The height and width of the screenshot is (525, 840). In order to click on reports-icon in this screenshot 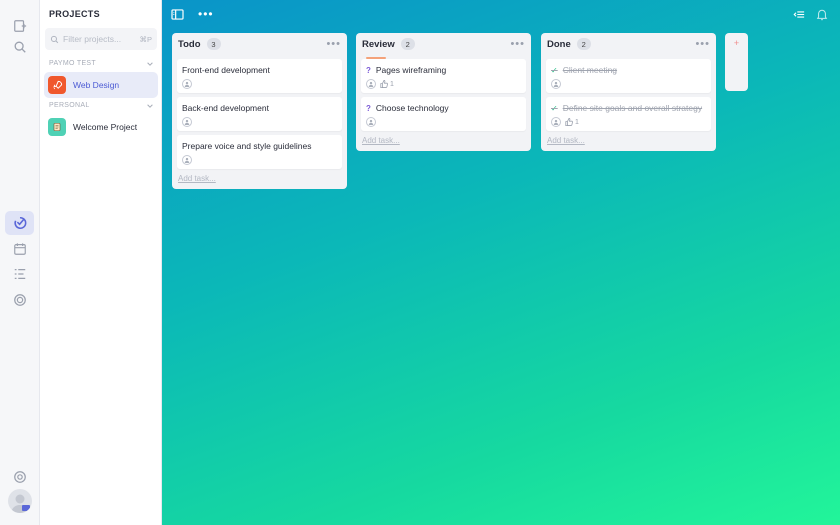, I will do `click(20, 300)`.